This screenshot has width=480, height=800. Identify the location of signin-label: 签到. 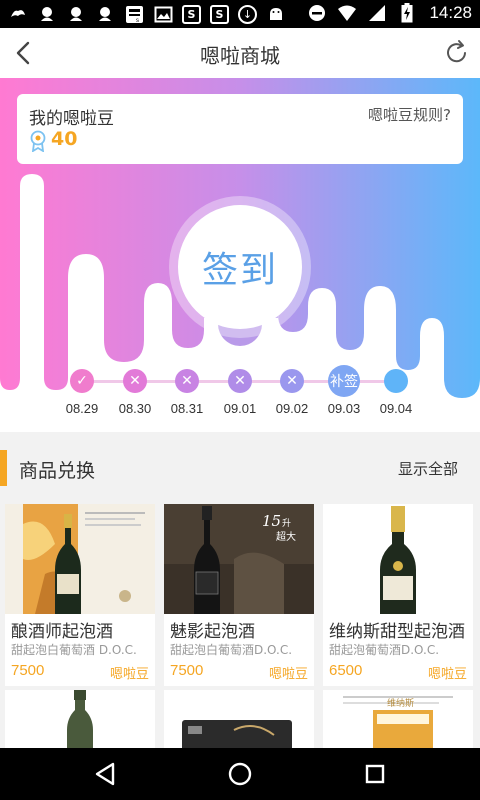
(239, 270).